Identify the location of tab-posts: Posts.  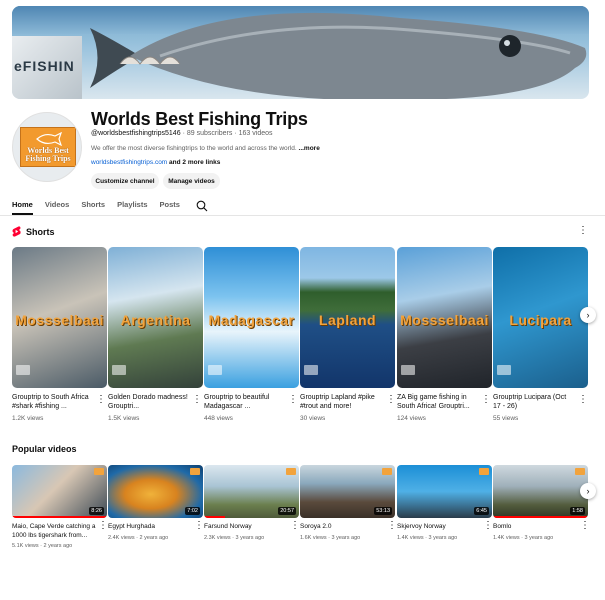
(170, 207).